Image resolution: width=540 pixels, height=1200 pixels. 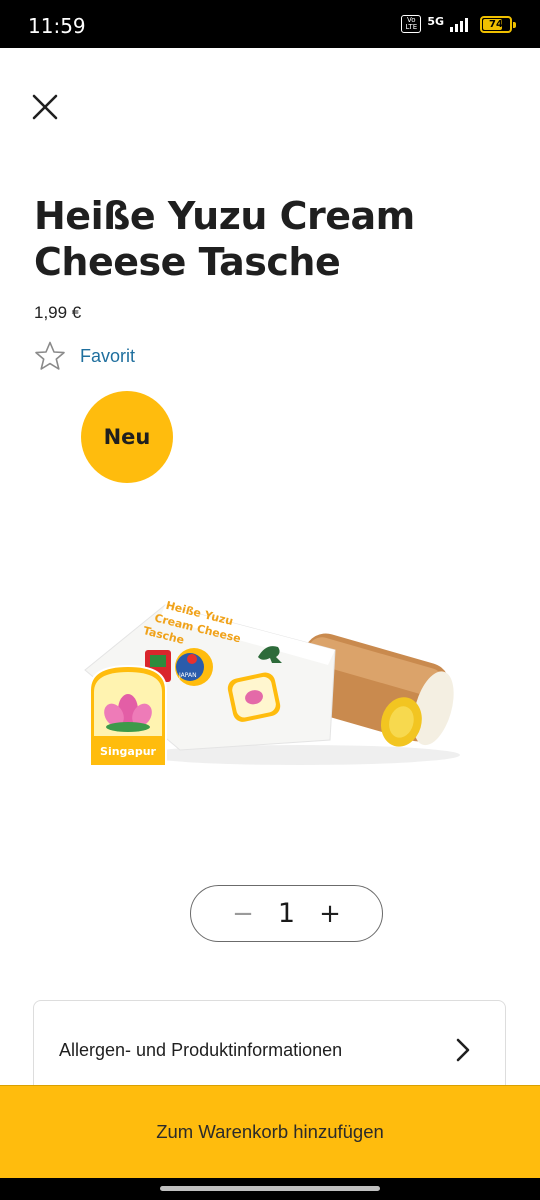 I want to click on increase-quantity-button: +, so click(x=330, y=914).